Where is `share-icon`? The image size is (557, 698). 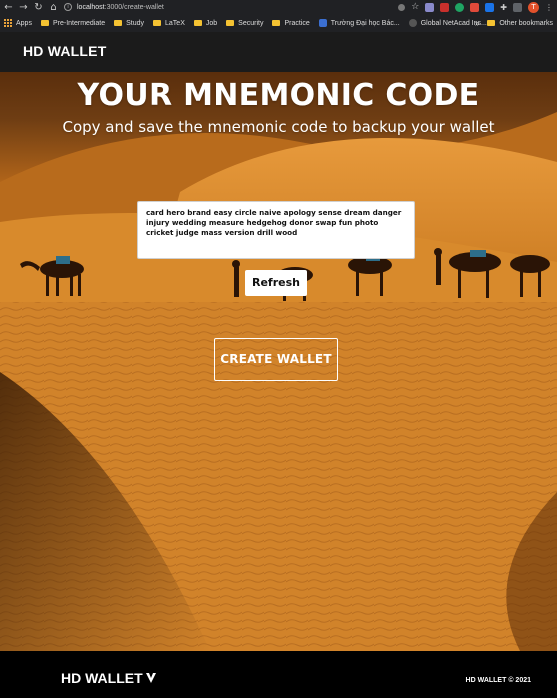 share-icon is located at coordinates (402, 7).